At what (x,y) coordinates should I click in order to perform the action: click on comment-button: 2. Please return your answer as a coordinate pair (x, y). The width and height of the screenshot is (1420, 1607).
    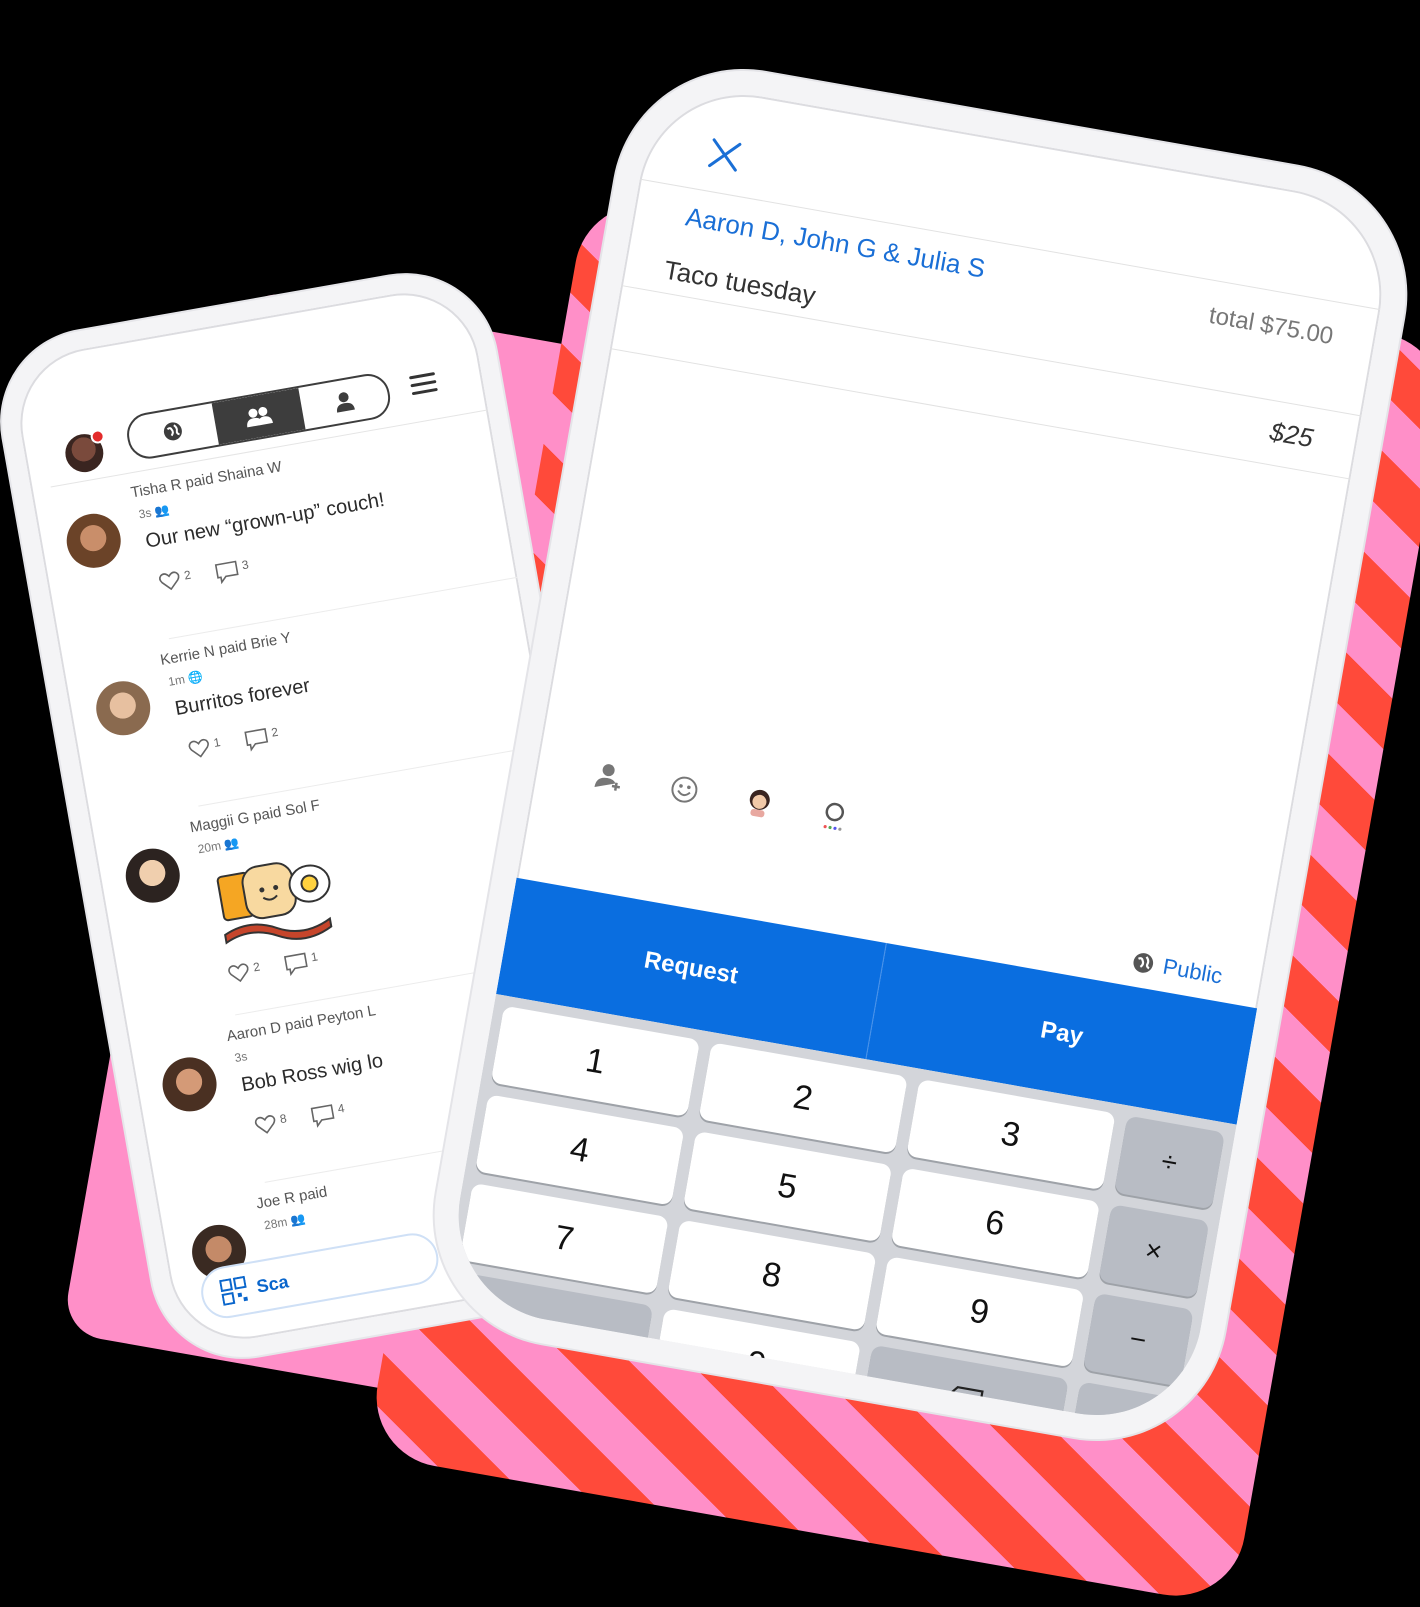
    Looking at the image, I should click on (262, 739).